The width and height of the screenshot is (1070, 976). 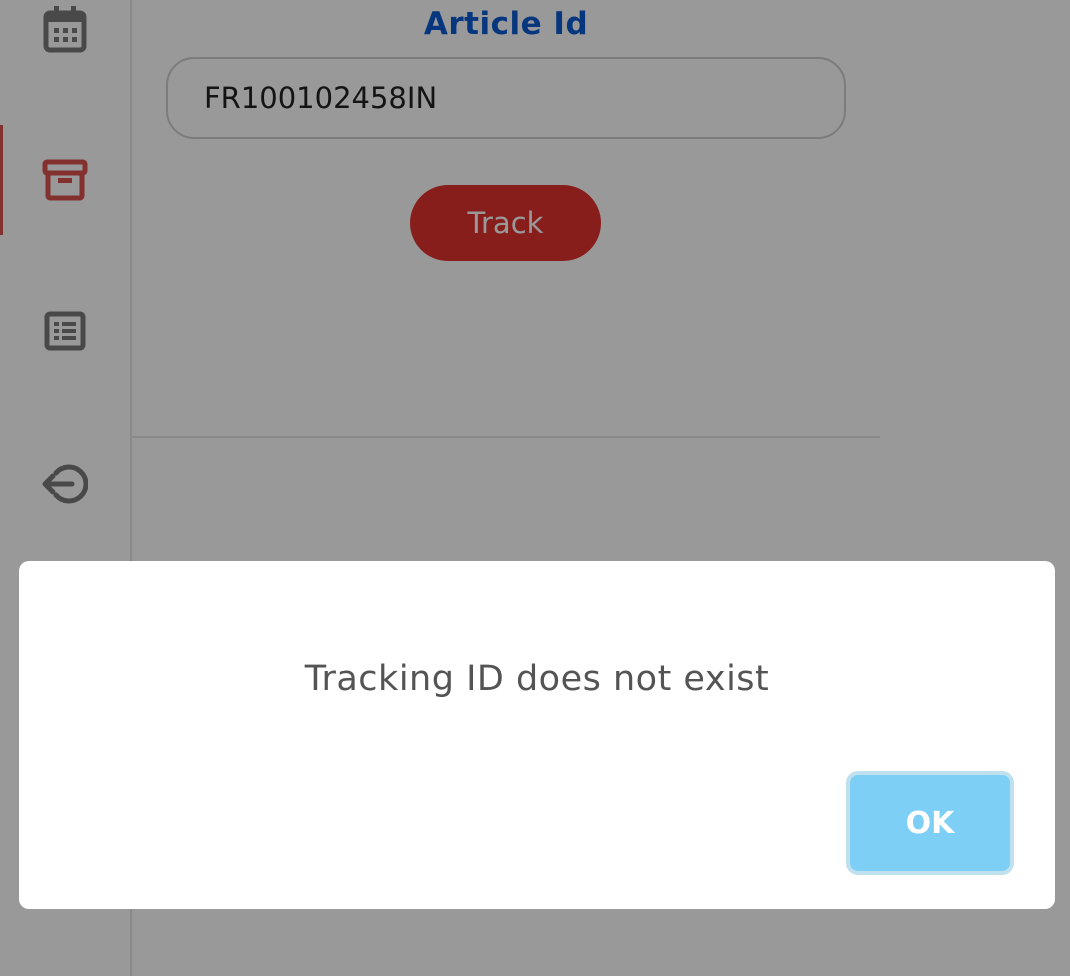 What do you see at coordinates (537, 679) in the screenshot?
I see `dialog-message: Tracking ID does not exist` at bounding box center [537, 679].